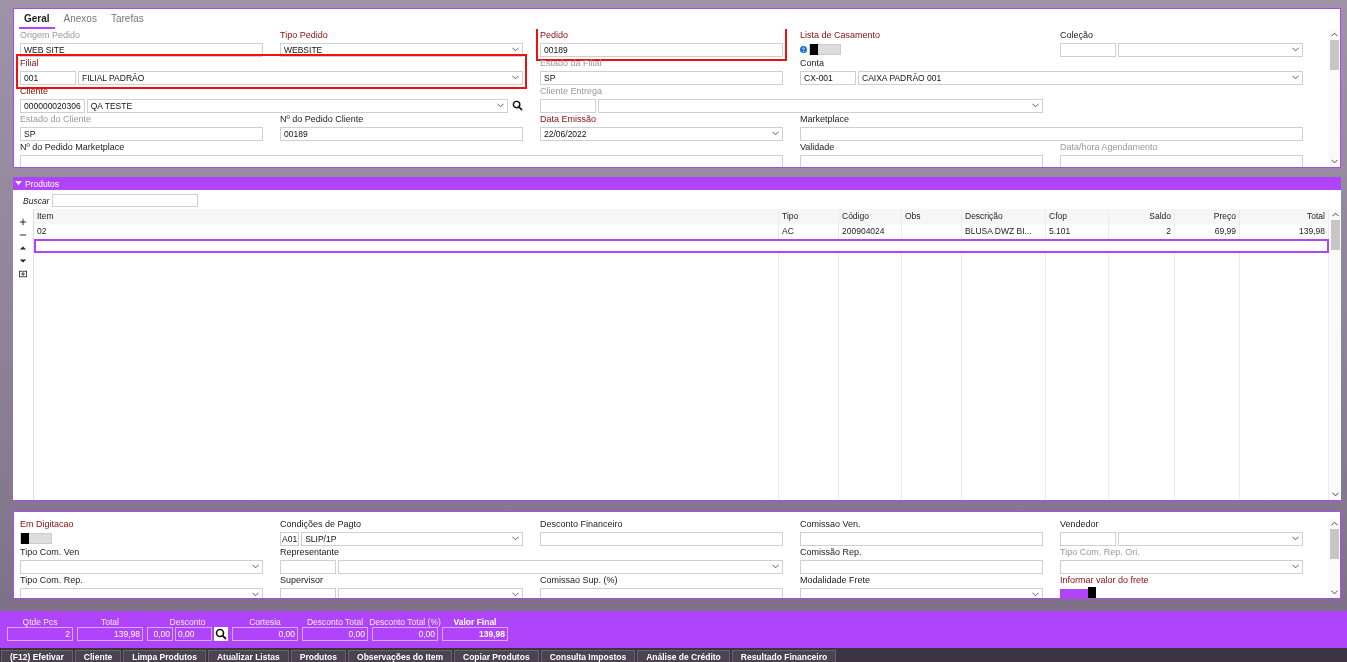  What do you see at coordinates (125, 200) in the screenshot?
I see `search-field` at bounding box center [125, 200].